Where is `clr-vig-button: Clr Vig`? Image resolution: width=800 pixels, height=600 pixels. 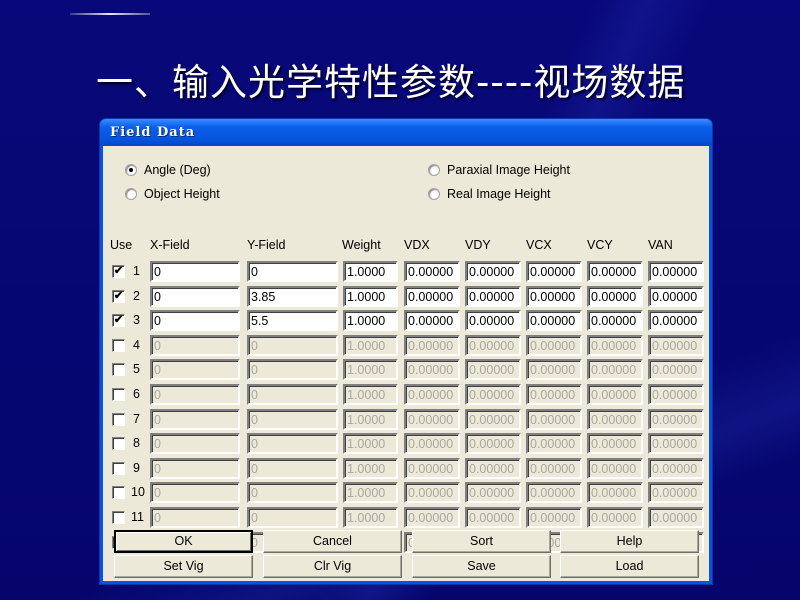 clr-vig-button: Clr Vig is located at coordinates (332, 566).